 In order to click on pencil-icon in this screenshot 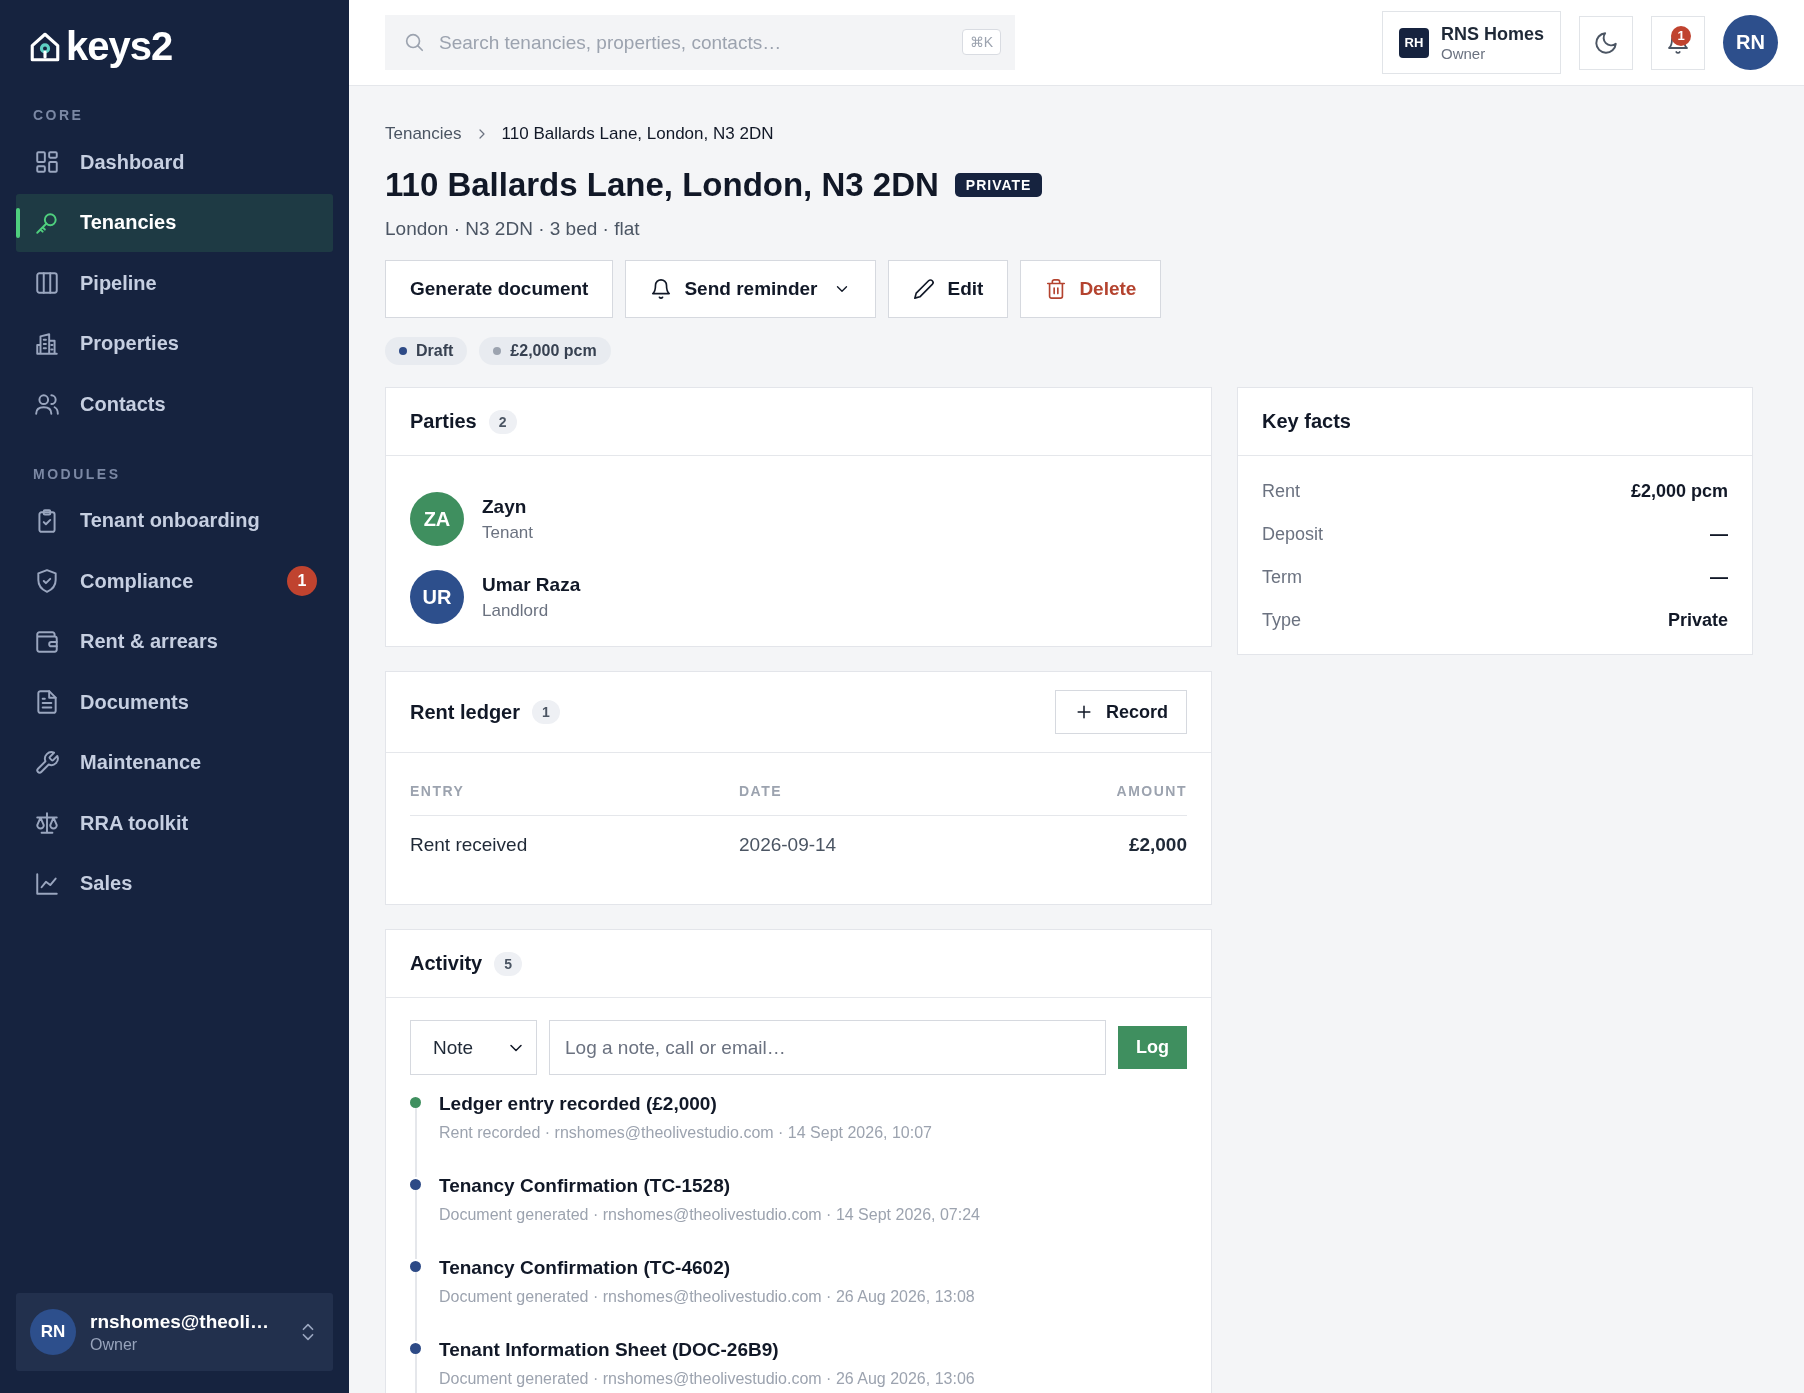, I will do `click(924, 289)`.